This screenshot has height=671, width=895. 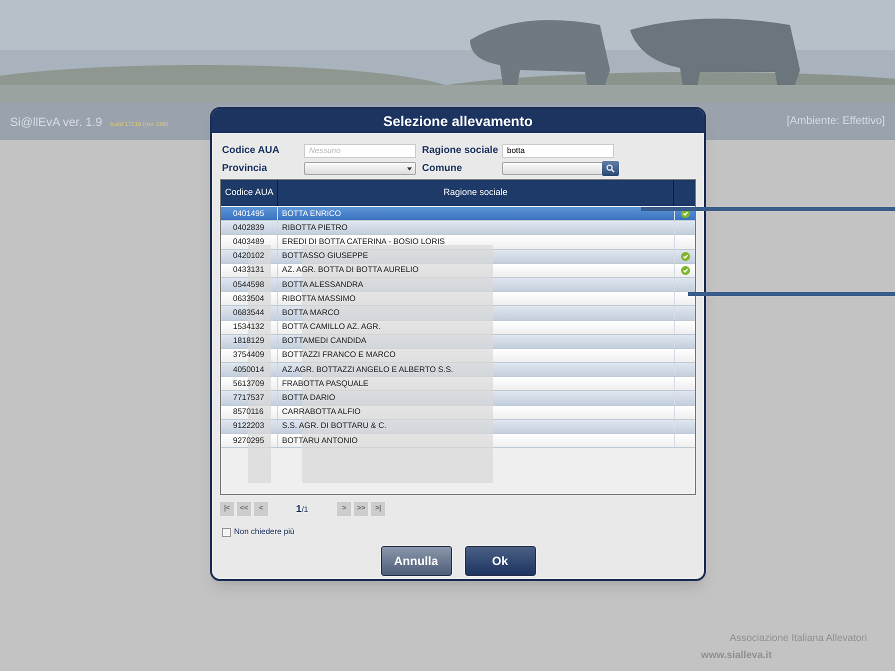 I want to click on table-cell: AZ. AGR. BOTTA DI BOTTA AURELIO, so click(x=350, y=270).